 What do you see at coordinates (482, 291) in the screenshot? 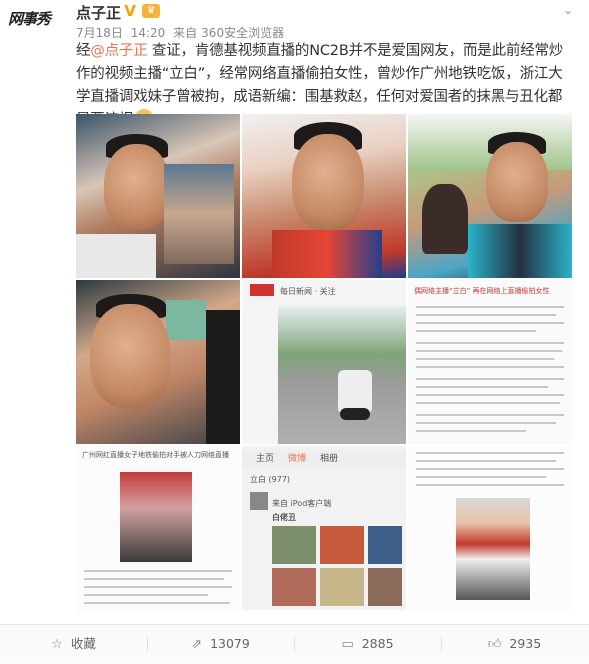
I see `img6-title: 偶网络主播“立白” 再在网络上直播偷拍女性` at bounding box center [482, 291].